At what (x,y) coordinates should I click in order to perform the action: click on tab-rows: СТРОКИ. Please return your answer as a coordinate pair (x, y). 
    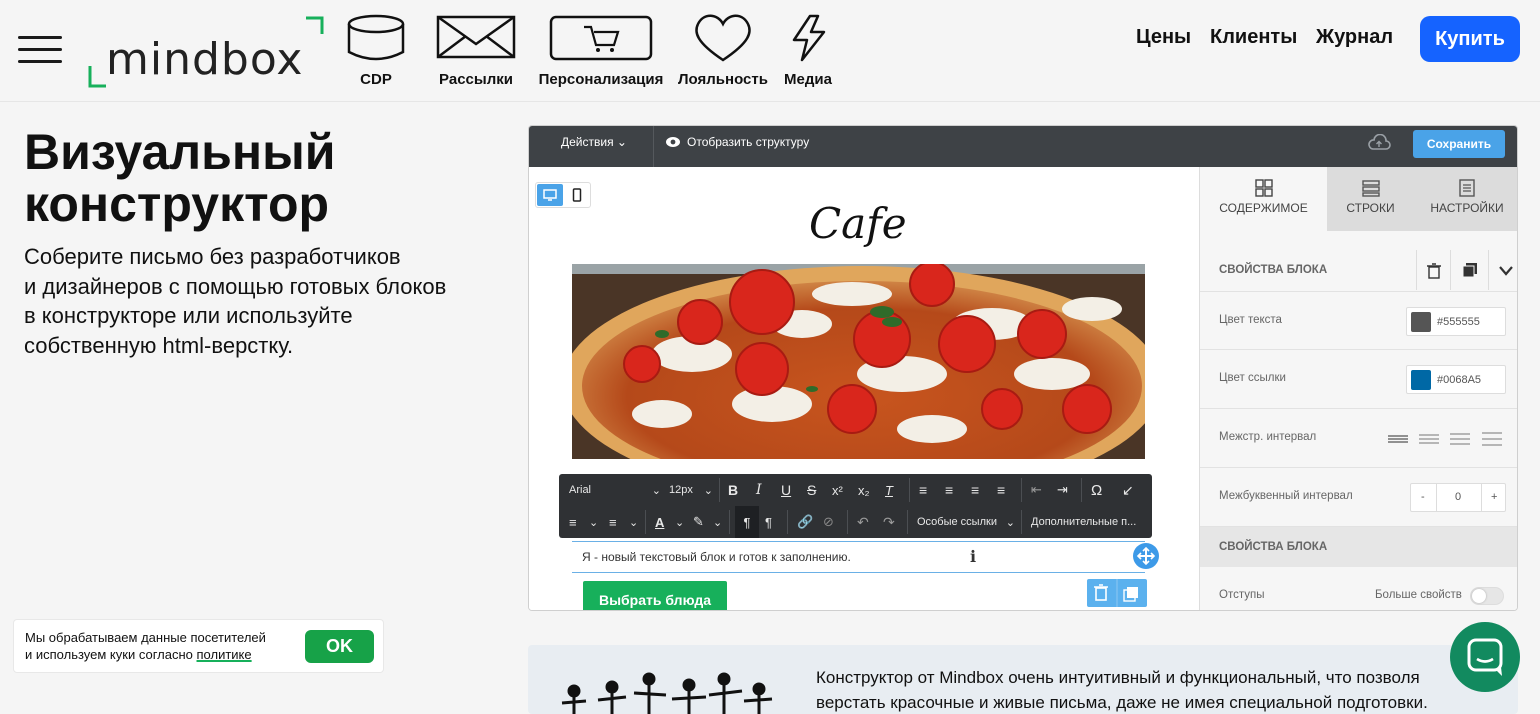
    Looking at the image, I should click on (1370, 199).